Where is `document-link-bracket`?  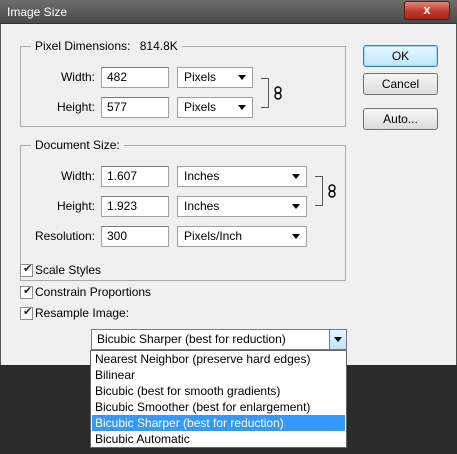 document-link-bracket is located at coordinates (319, 191).